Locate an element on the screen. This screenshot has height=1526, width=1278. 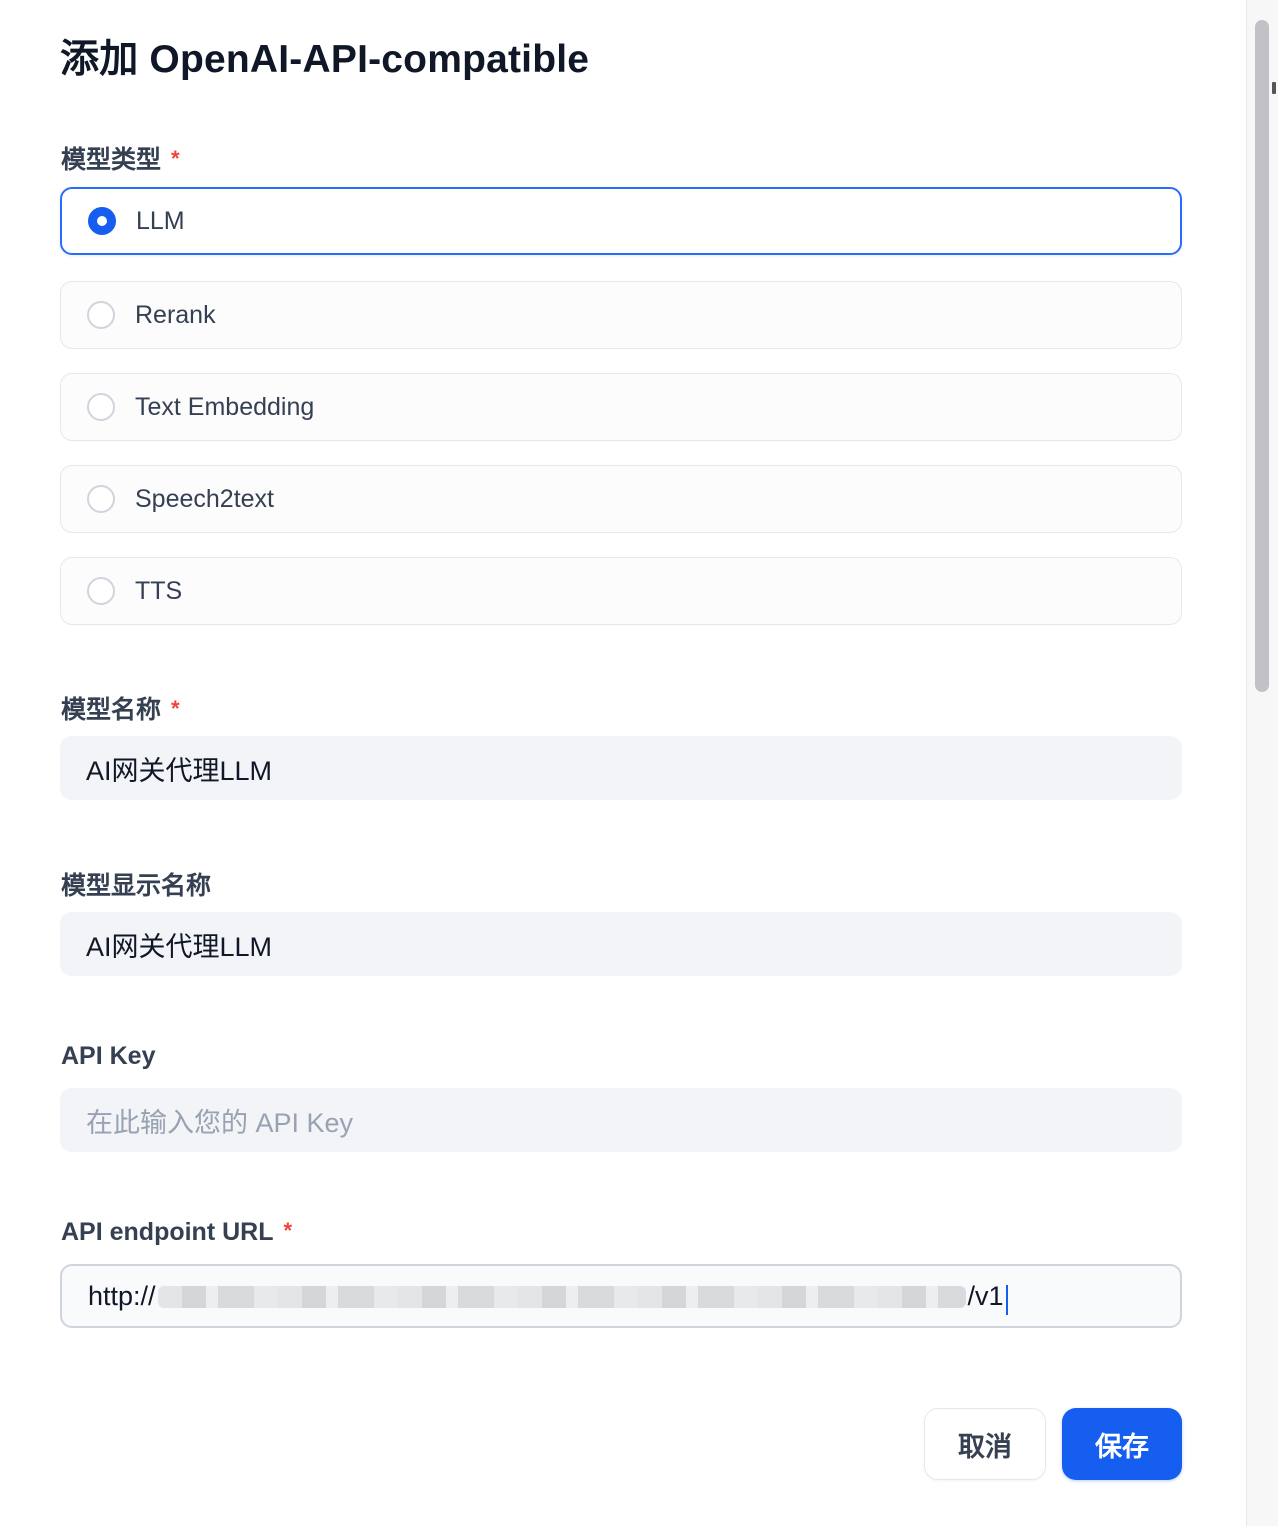
model-type-label: 模型类型 * is located at coordinates (120, 158).